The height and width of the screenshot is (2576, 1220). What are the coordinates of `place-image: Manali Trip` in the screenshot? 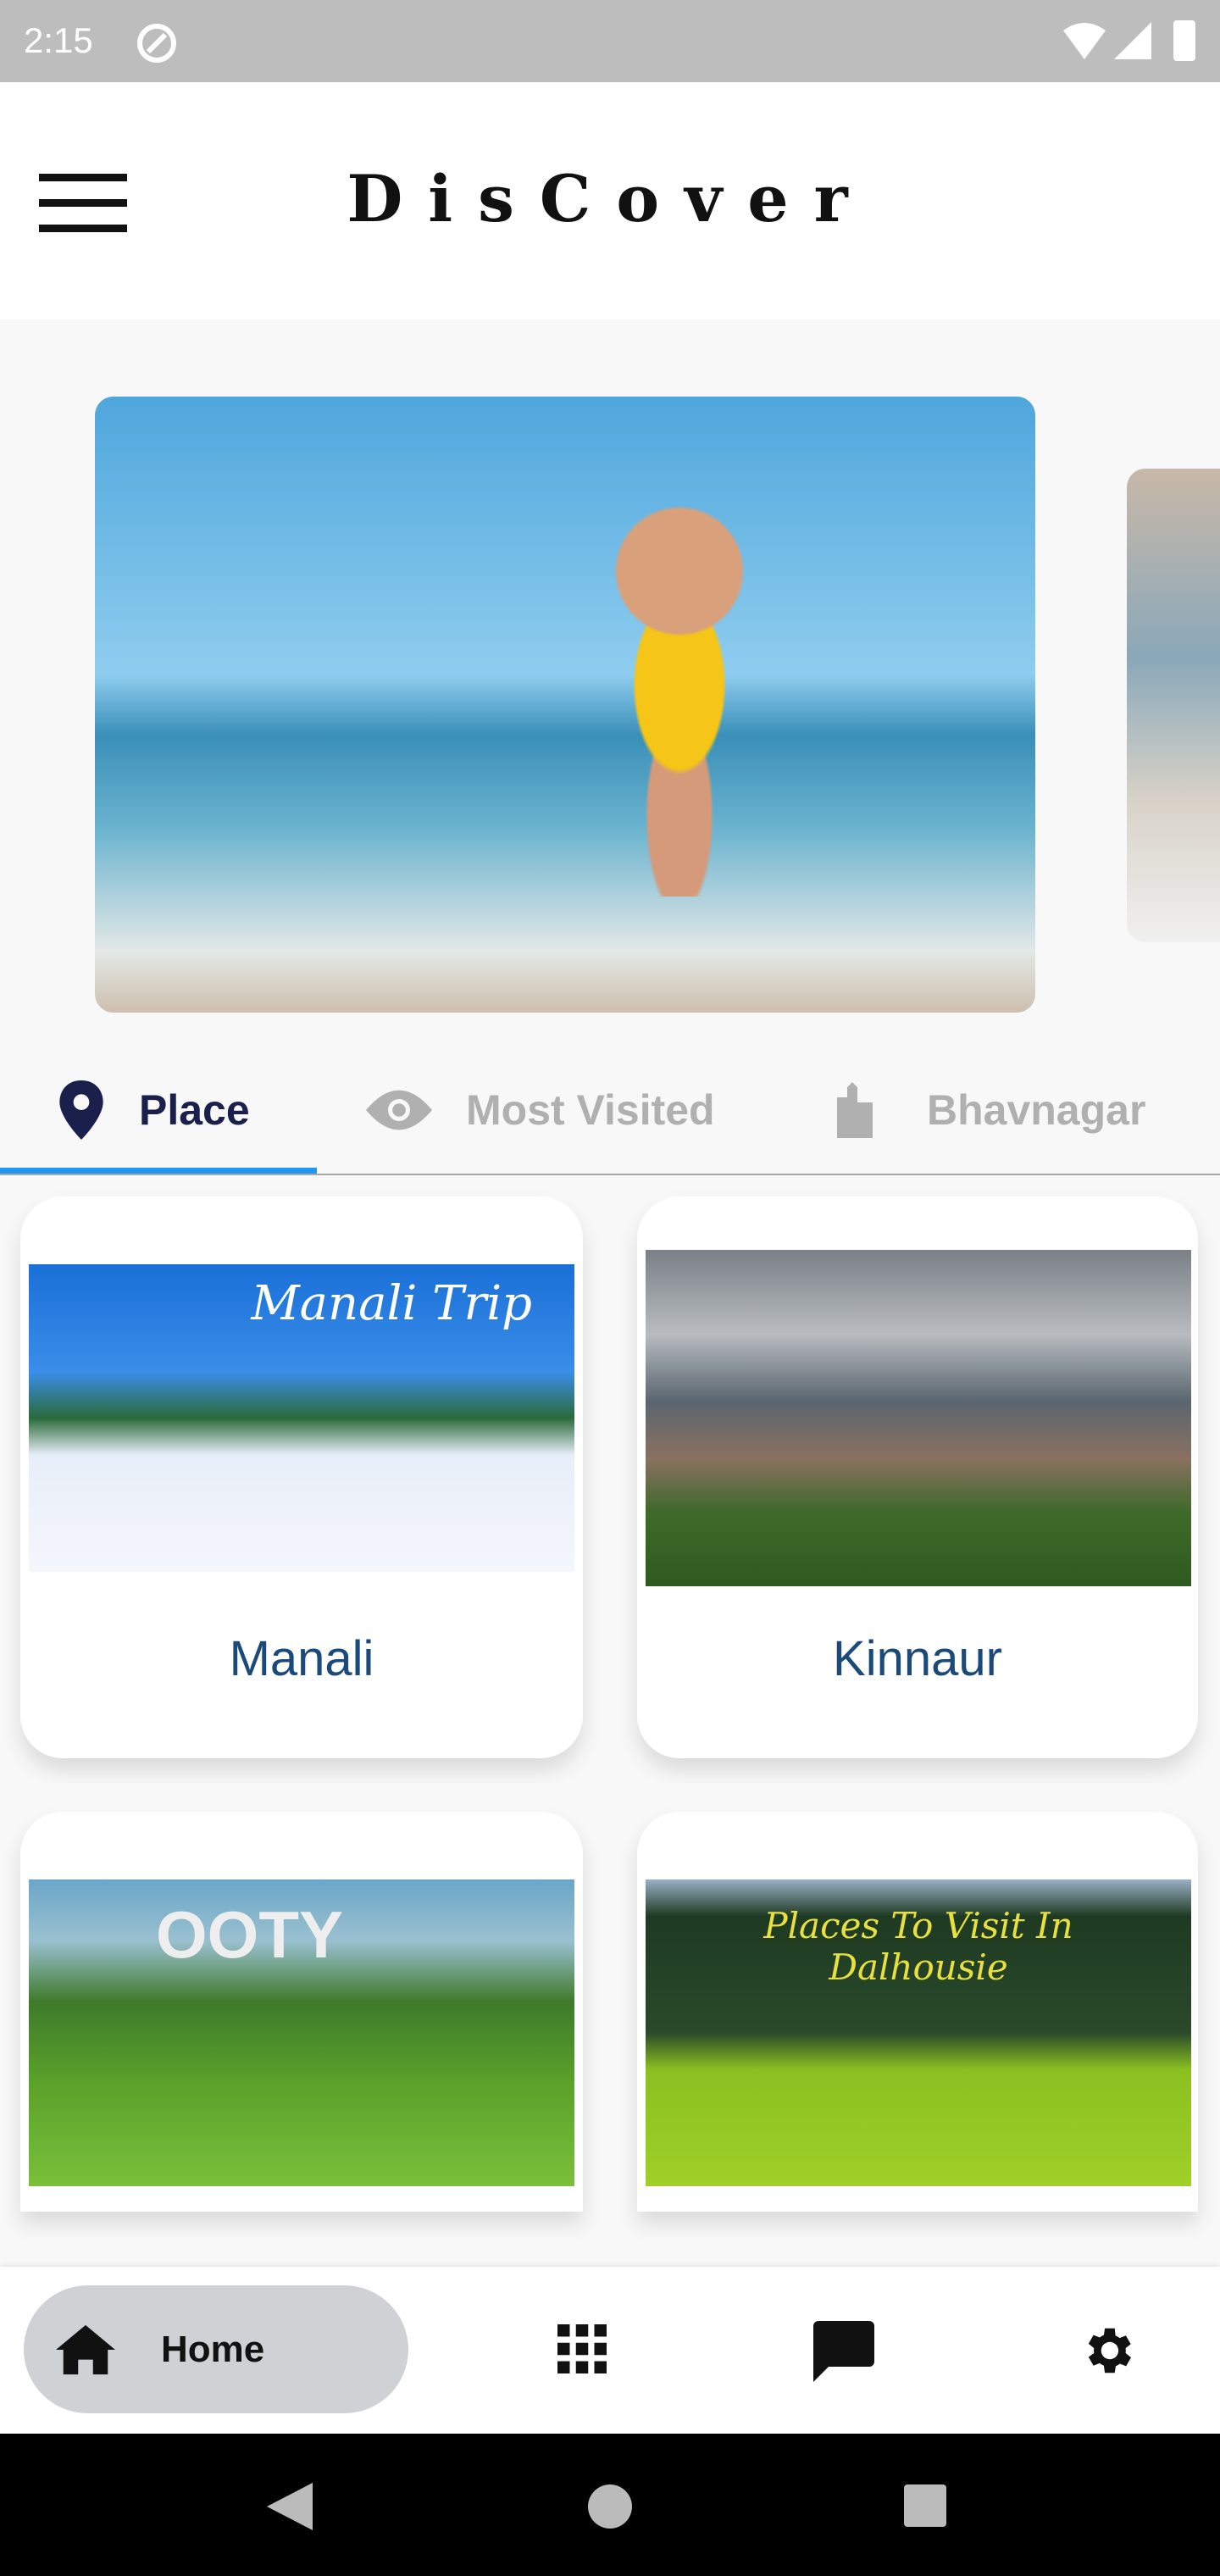 It's located at (301, 1418).